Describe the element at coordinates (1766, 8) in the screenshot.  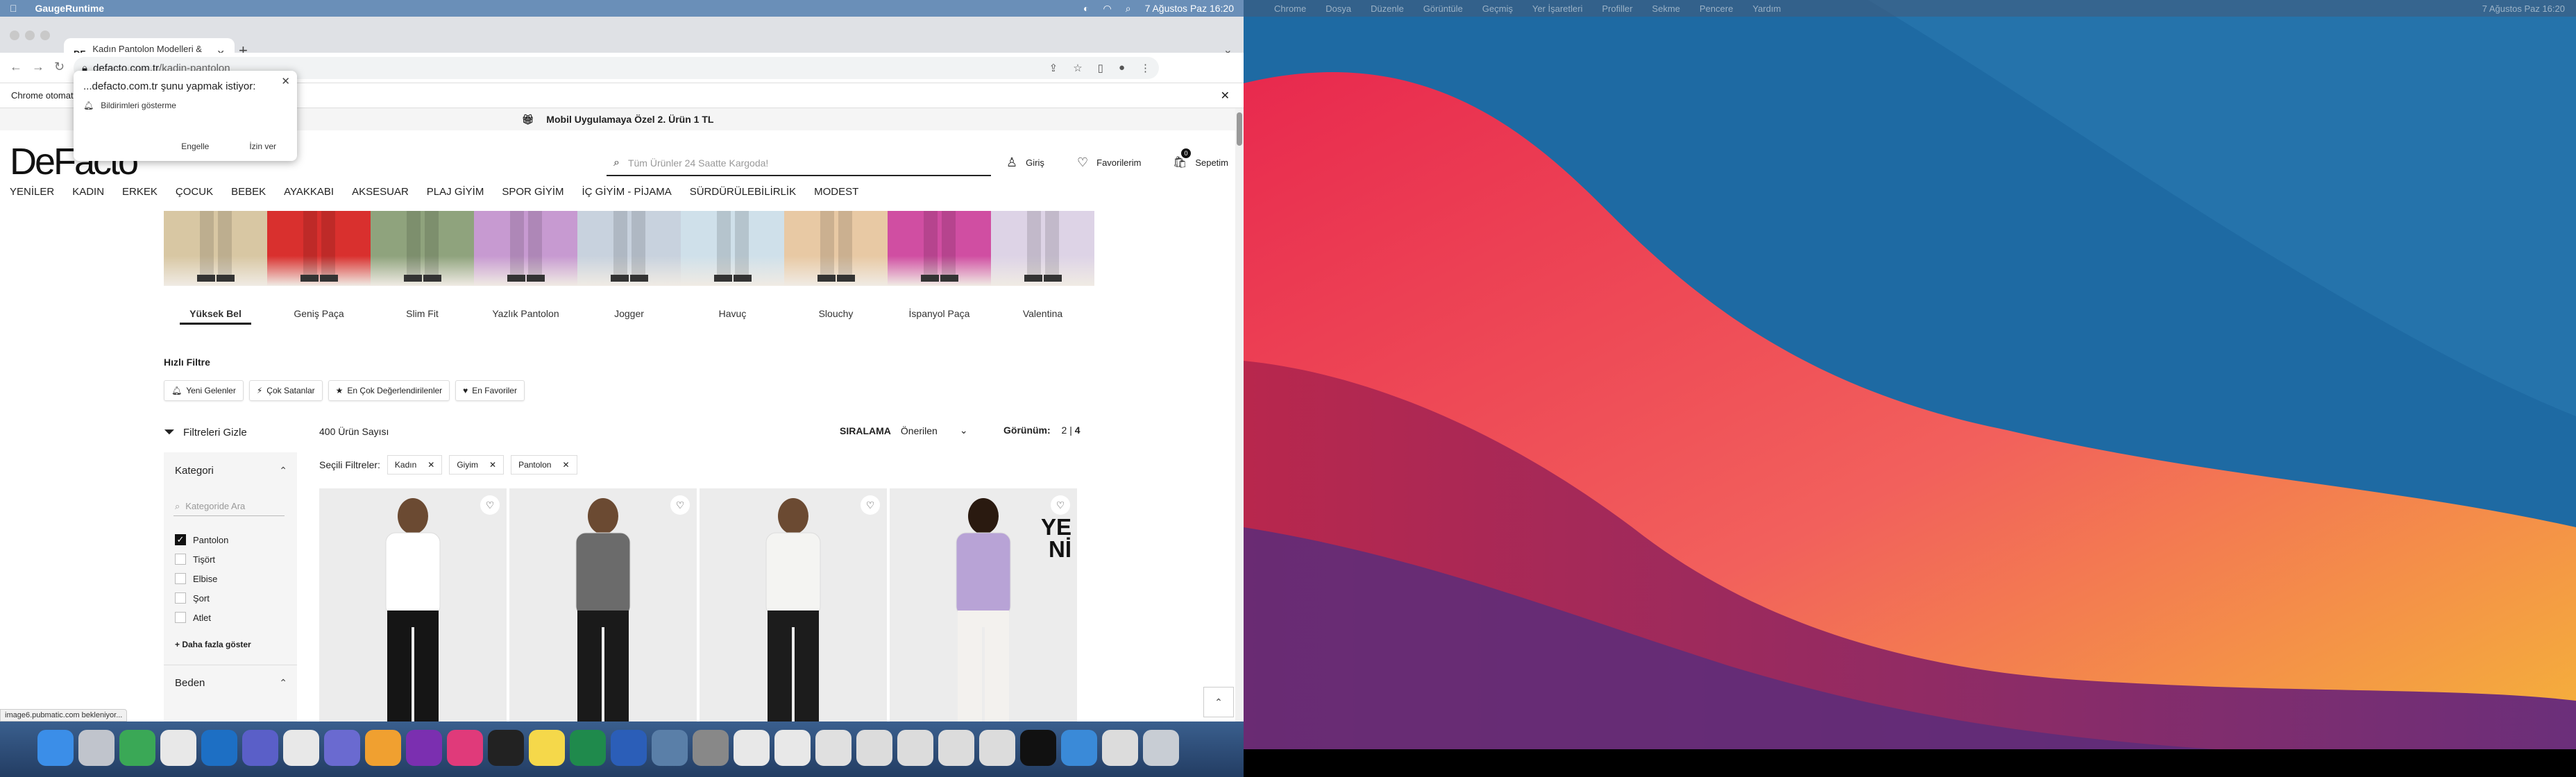
I see `menubar-item: Yardım` at that location.